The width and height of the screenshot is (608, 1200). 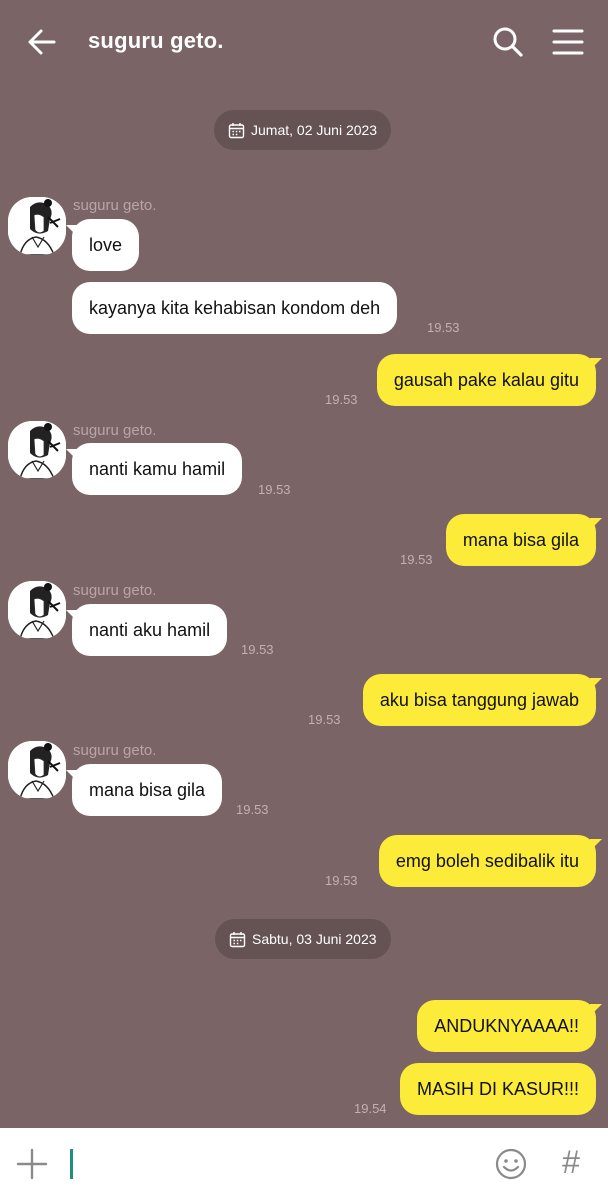 What do you see at coordinates (71, 1164) in the screenshot?
I see `text-caret` at bounding box center [71, 1164].